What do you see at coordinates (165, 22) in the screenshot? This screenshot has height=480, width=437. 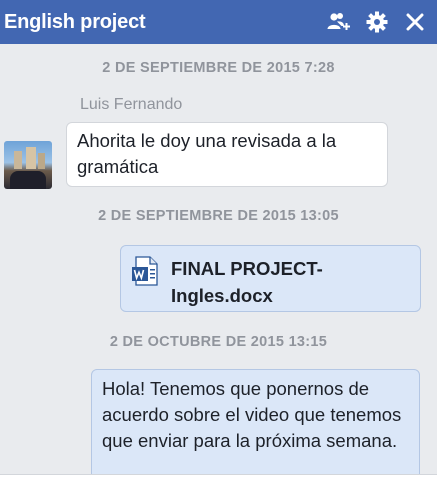 I see `chat-title: English project` at bounding box center [165, 22].